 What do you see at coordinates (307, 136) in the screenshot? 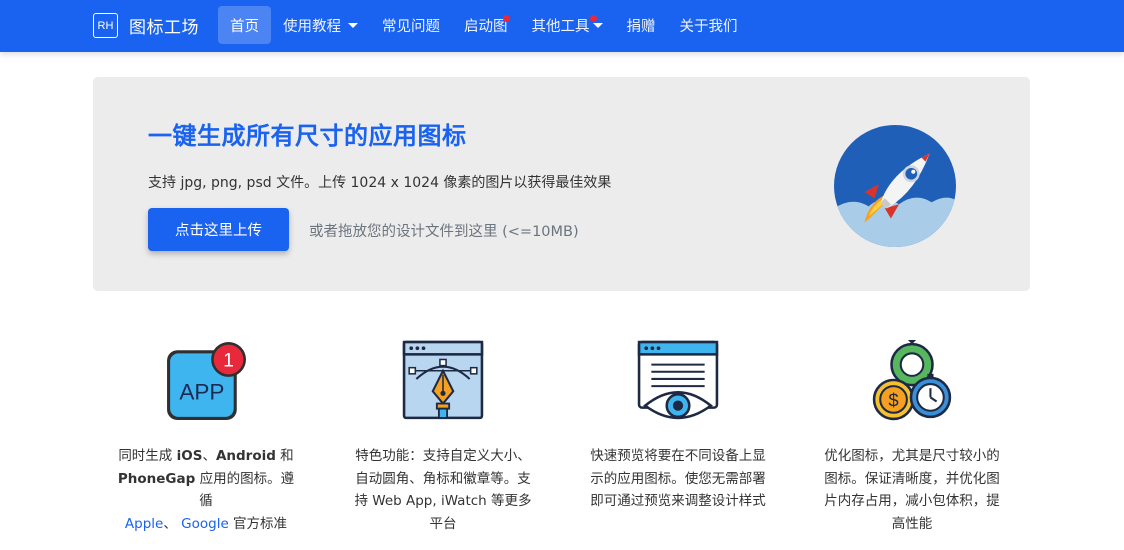
I see `hero-title: 一键生成所有尺寸的应用图标` at bounding box center [307, 136].